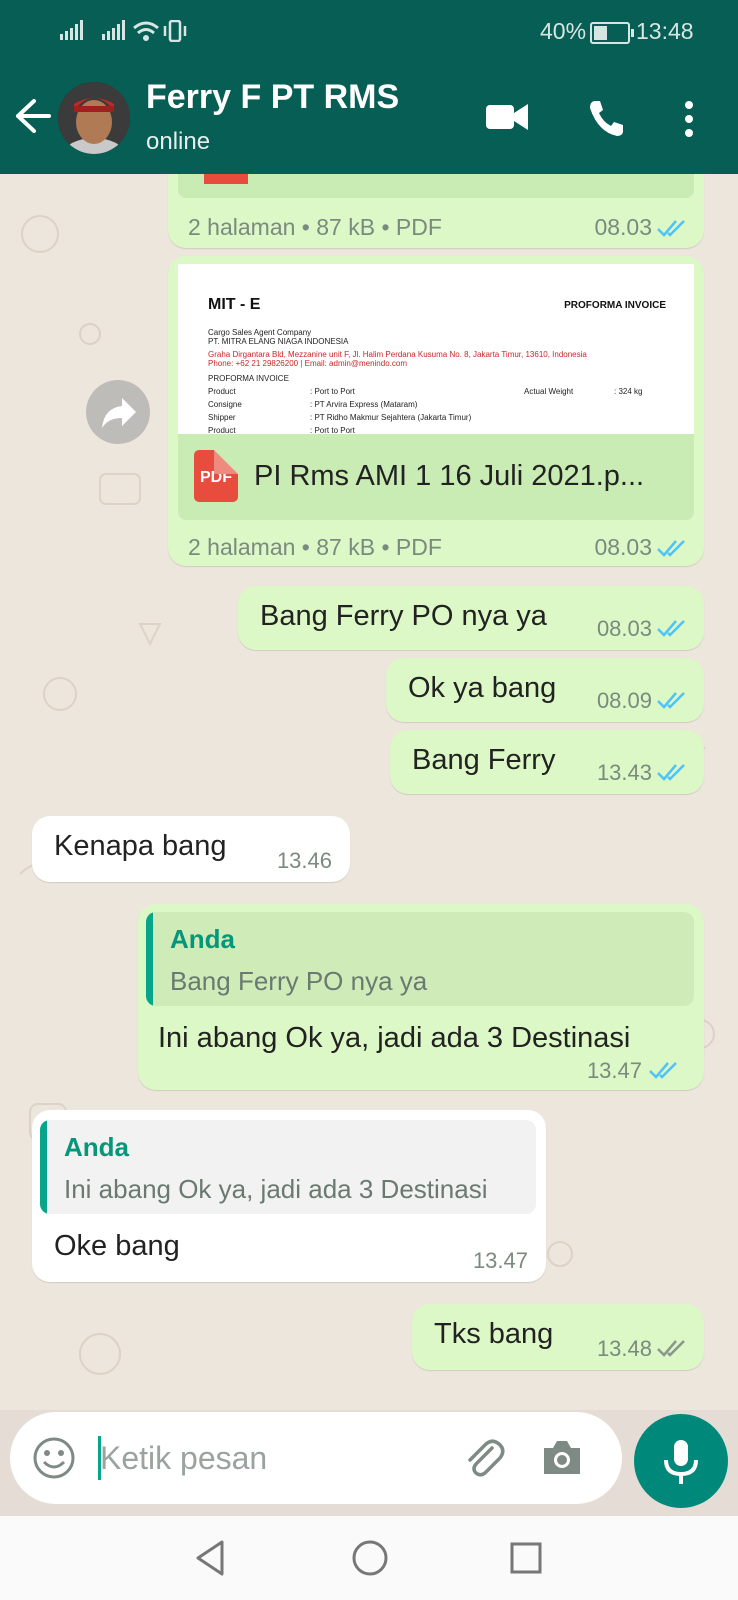 The image size is (738, 1600). Describe the element at coordinates (612, 33) in the screenshot. I see `battery-icon` at that location.